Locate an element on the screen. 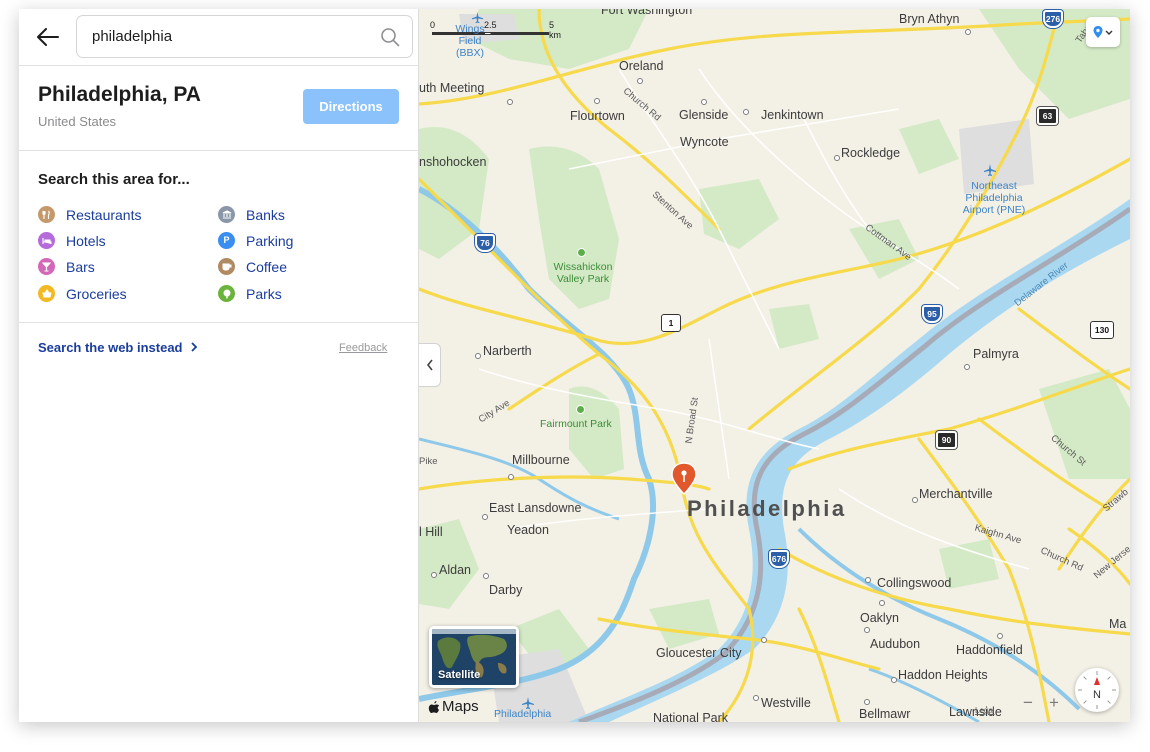  map-label-place: Haddonfield is located at coordinates (989, 650).